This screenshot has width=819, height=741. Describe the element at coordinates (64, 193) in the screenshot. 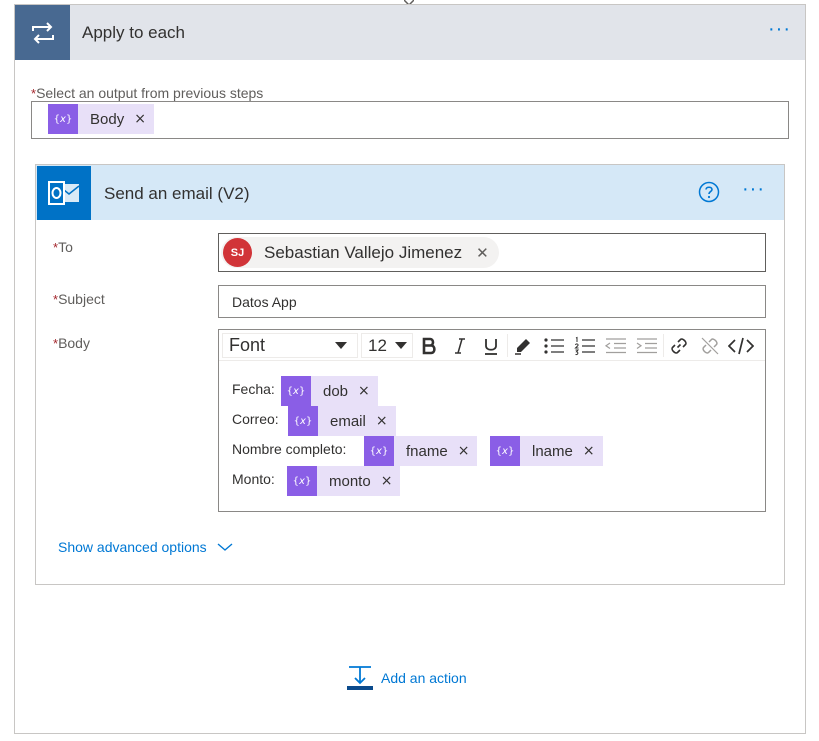

I see `outlook-icon` at that location.